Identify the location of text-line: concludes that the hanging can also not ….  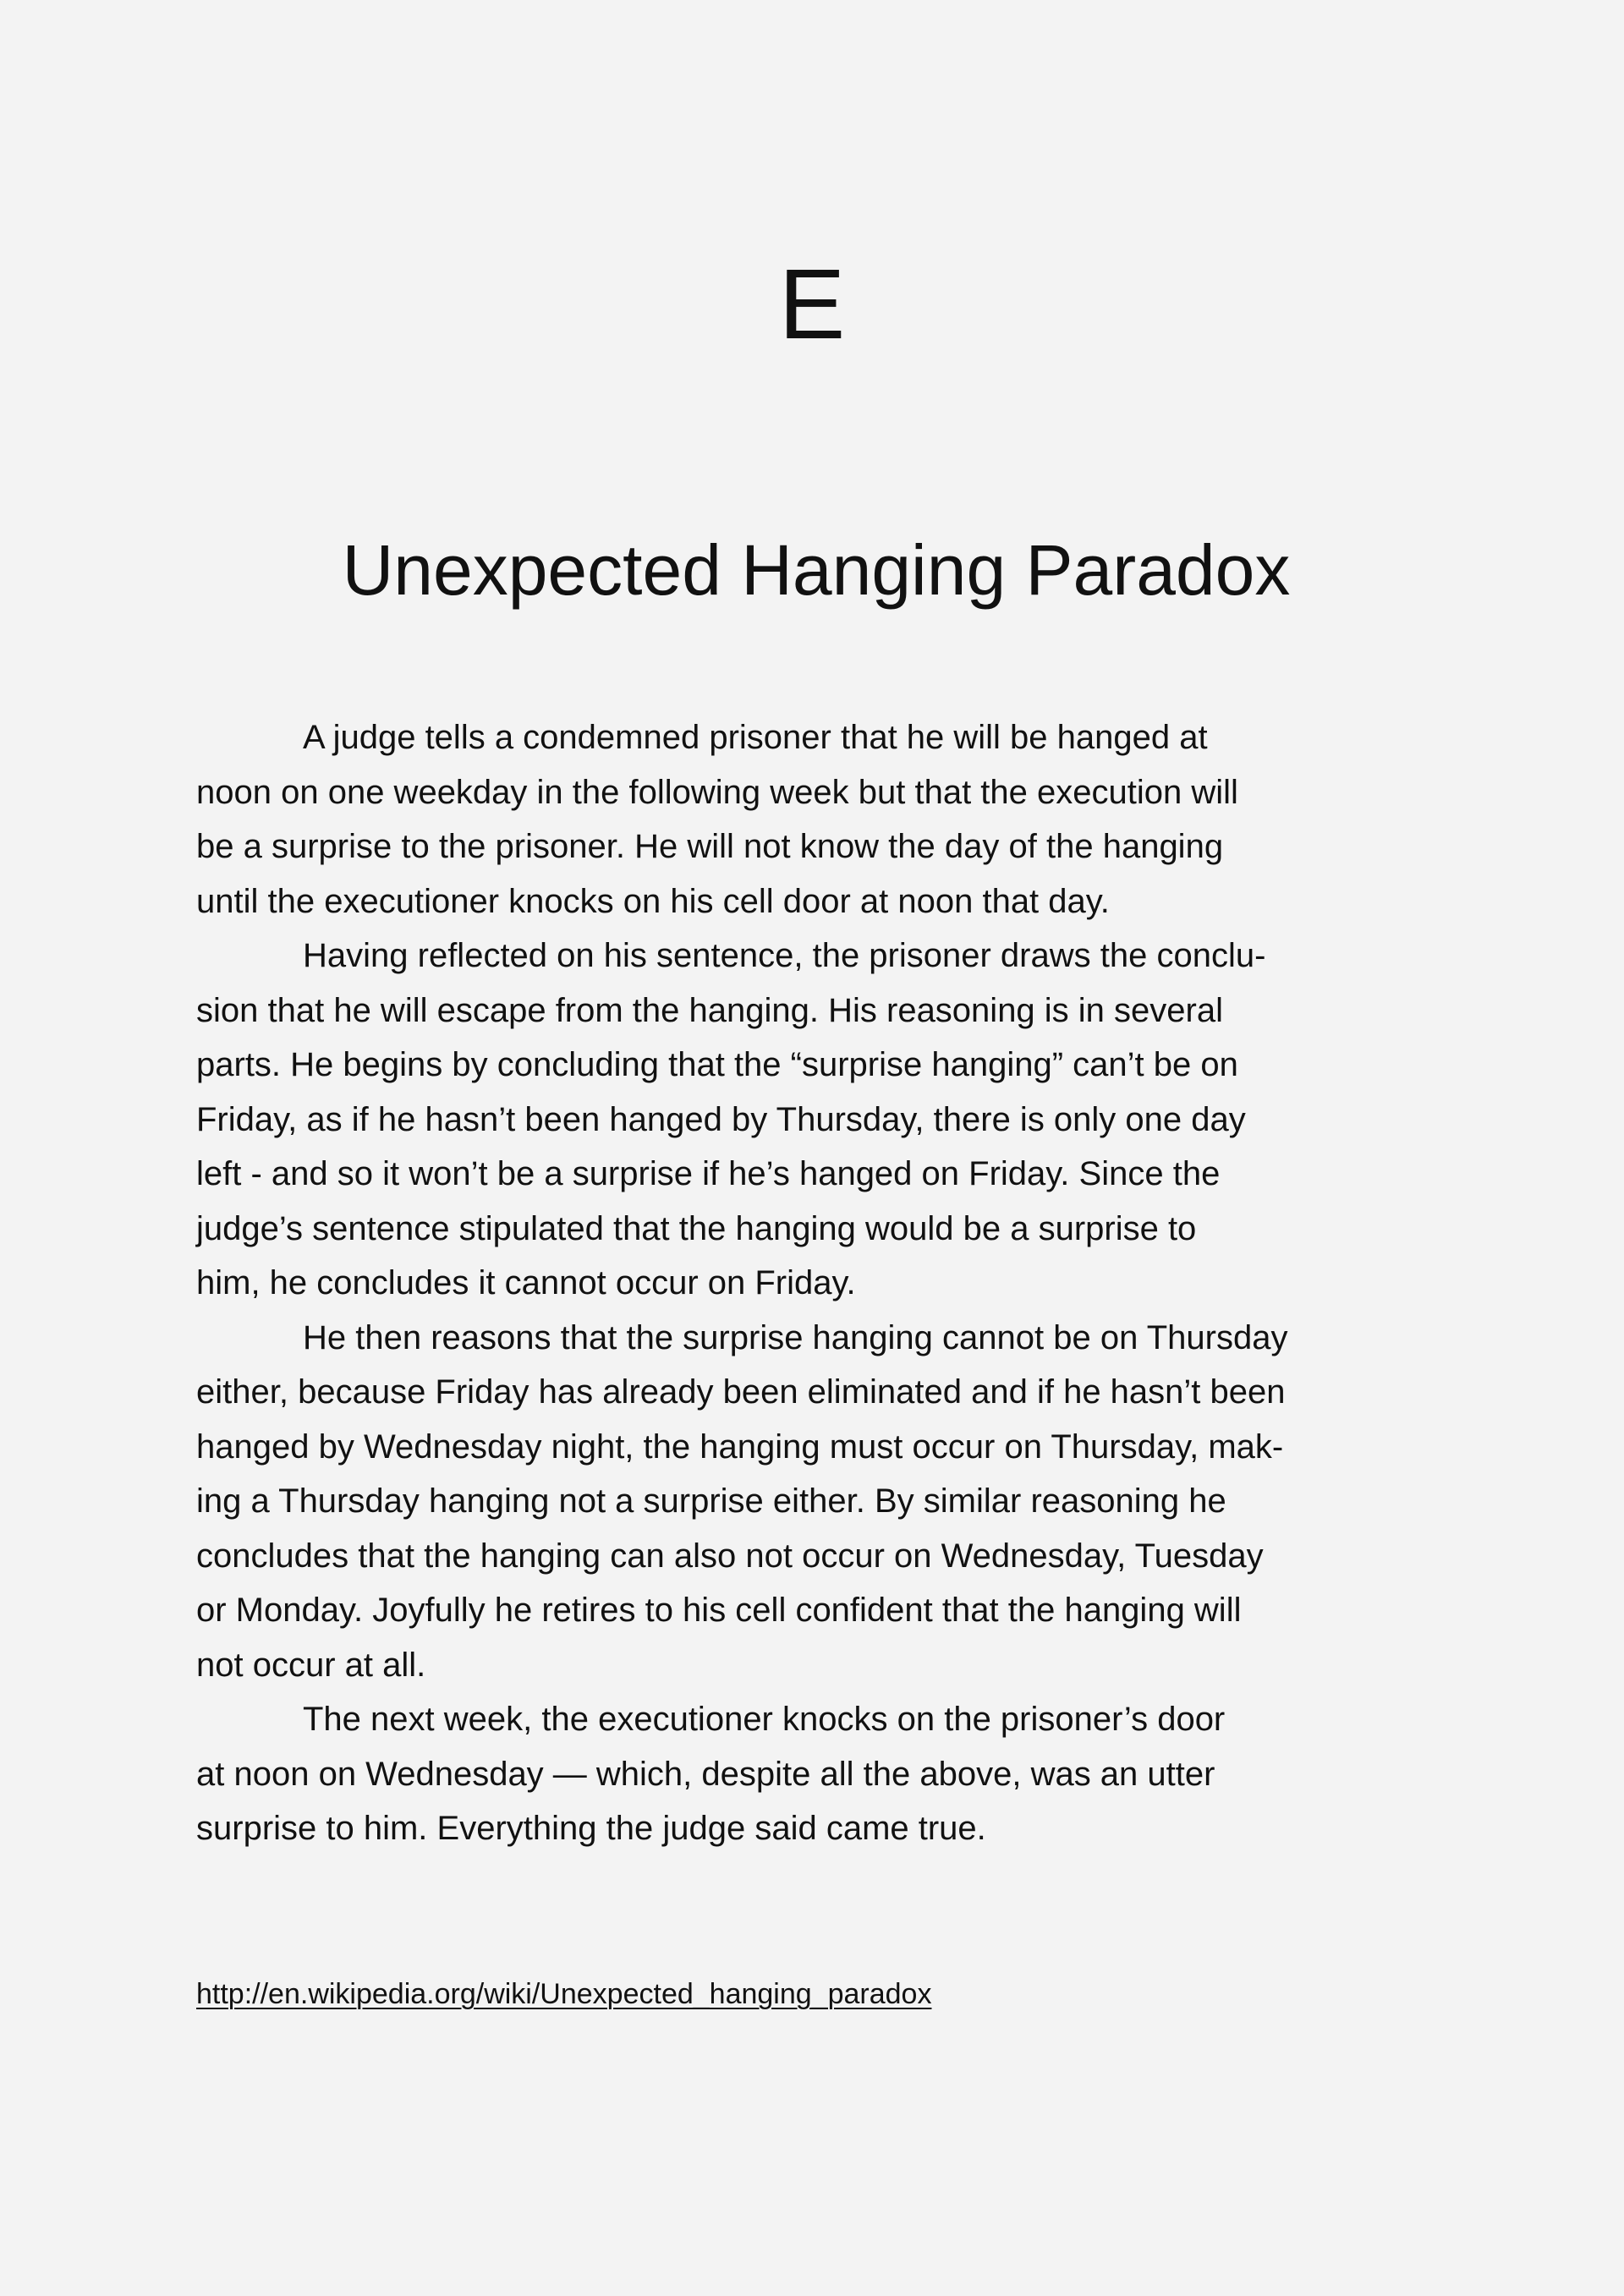
(730, 1556).